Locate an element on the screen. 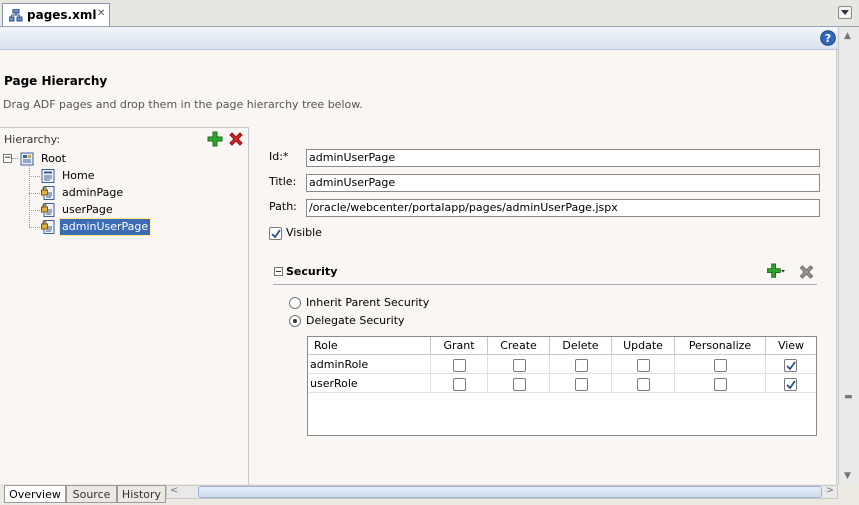  add-page-button is located at coordinates (215, 139).